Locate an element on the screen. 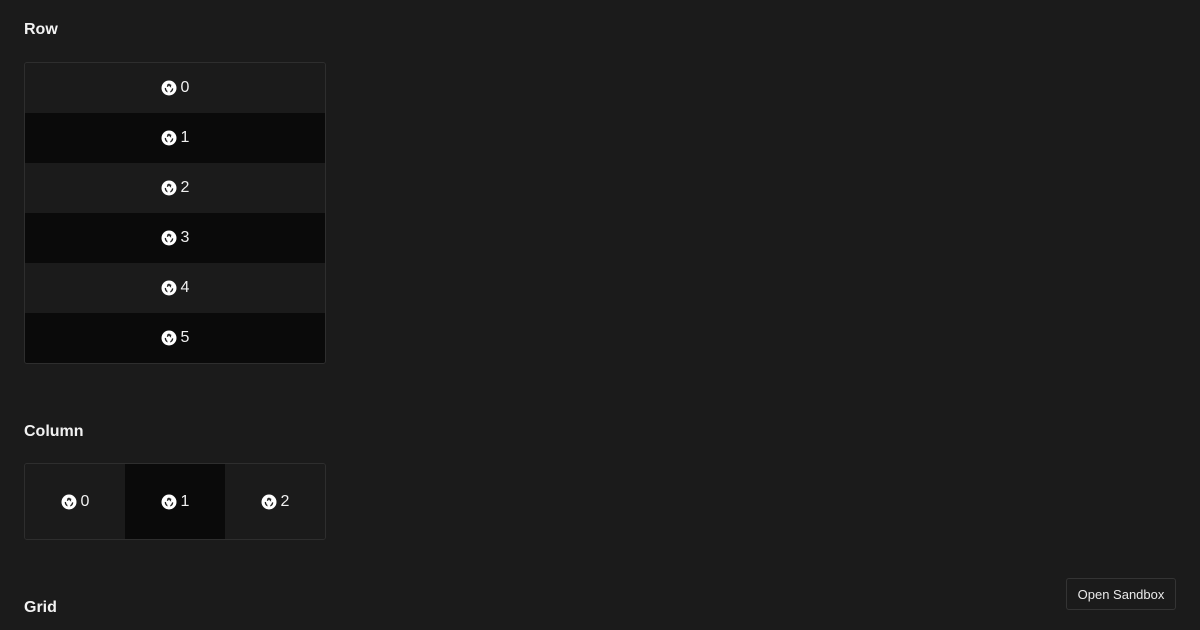 The height and width of the screenshot is (630, 1200). item-label: 4 is located at coordinates (185, 287).